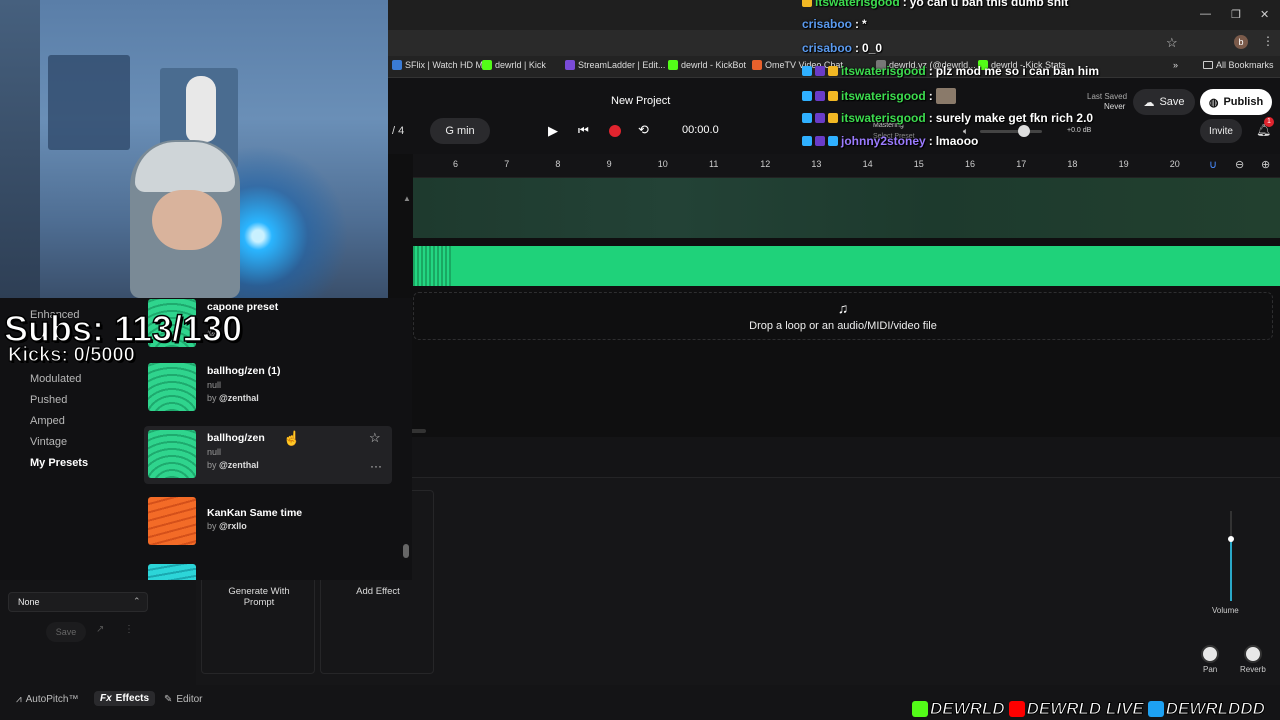  What do you see at coordinates (553, 131) in the screenshot?
I see `play-icon: ▶` at bounding box center [553, 131].